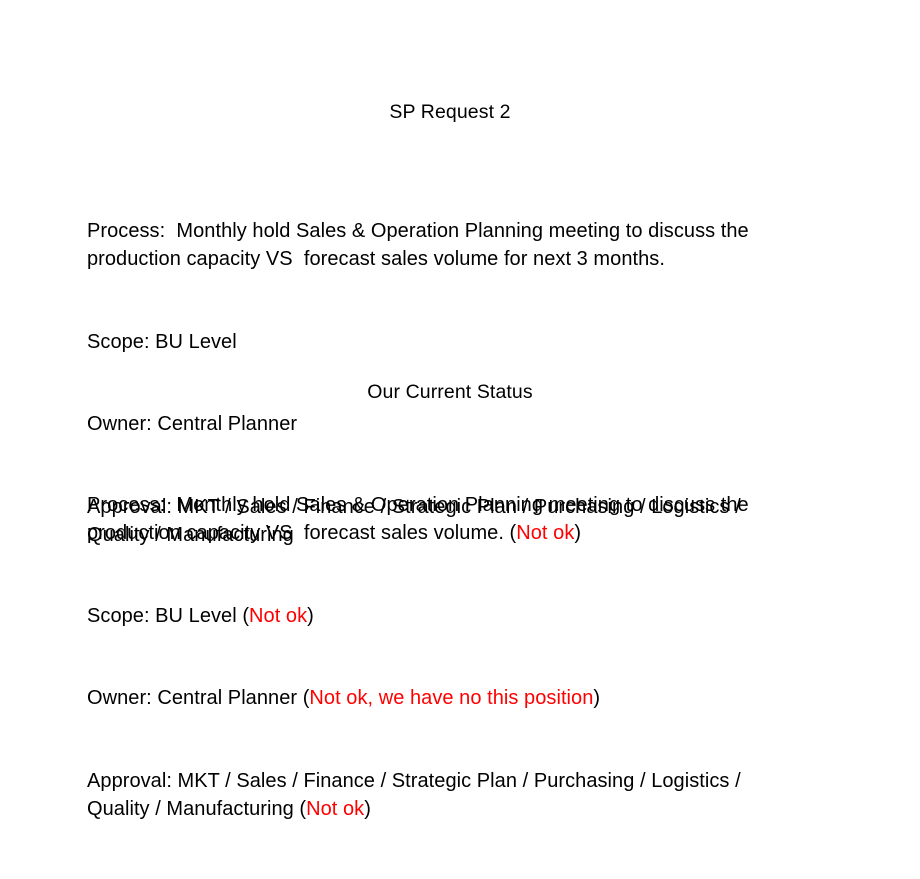 This screenshot has height=879, width=920. Describe the element at coordinates (310, 615) in the screenshot. I see `status-scope-tail: )` at that location.